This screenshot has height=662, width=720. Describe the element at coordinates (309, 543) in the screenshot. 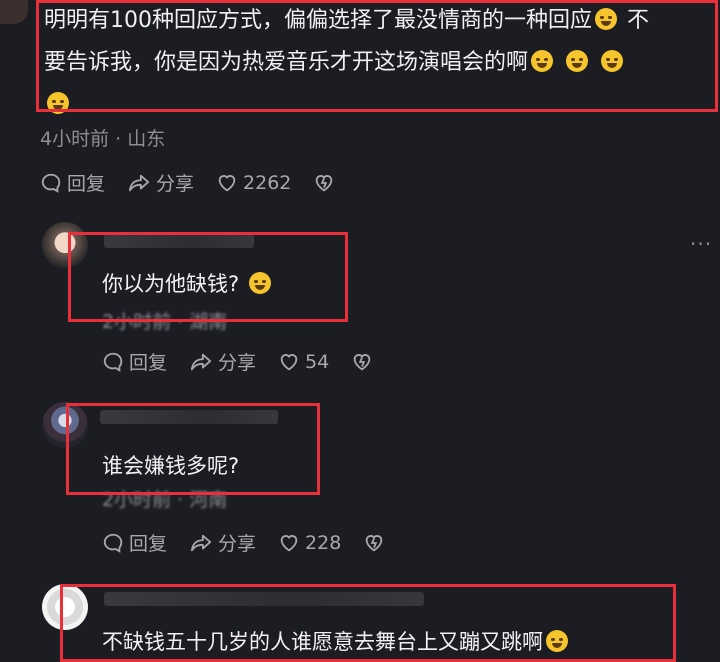

I see `like-button: 228` at that location.